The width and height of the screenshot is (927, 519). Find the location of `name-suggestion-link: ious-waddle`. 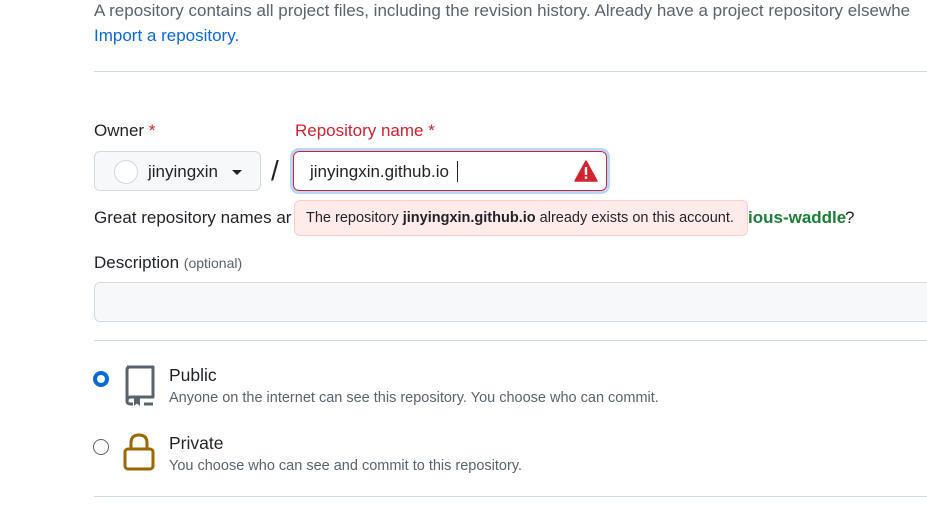

name-suggestion-link: ious-waddle is located at coordinates (797, 218).